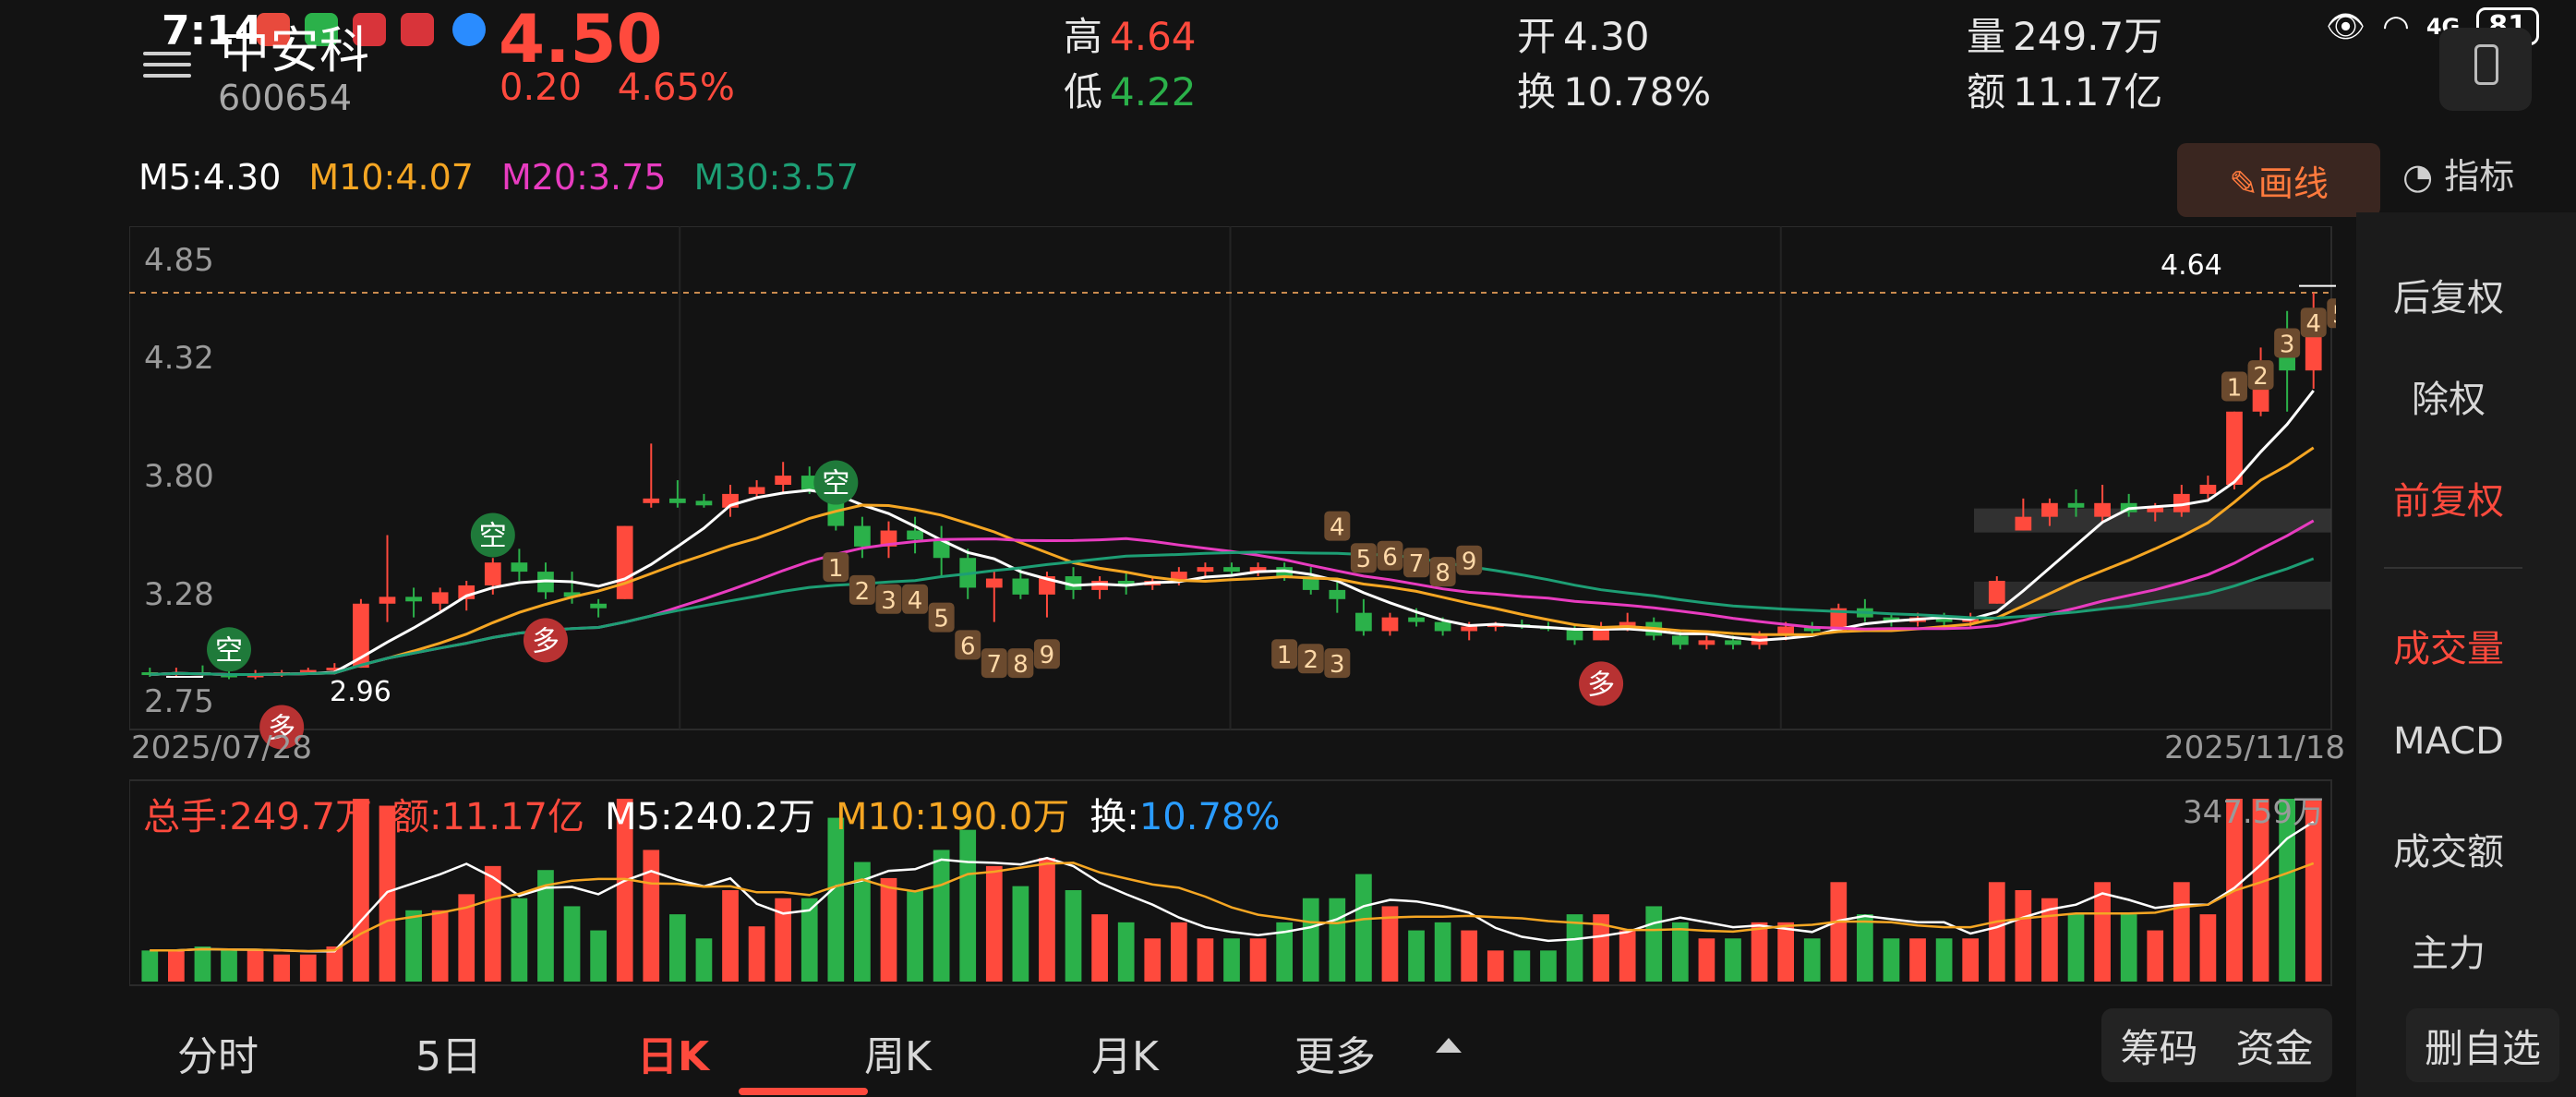 Image resolution: width=2576 pixels, height=1097 pixels. I want to click on count-marker-text: 1, so click(2235, 389).